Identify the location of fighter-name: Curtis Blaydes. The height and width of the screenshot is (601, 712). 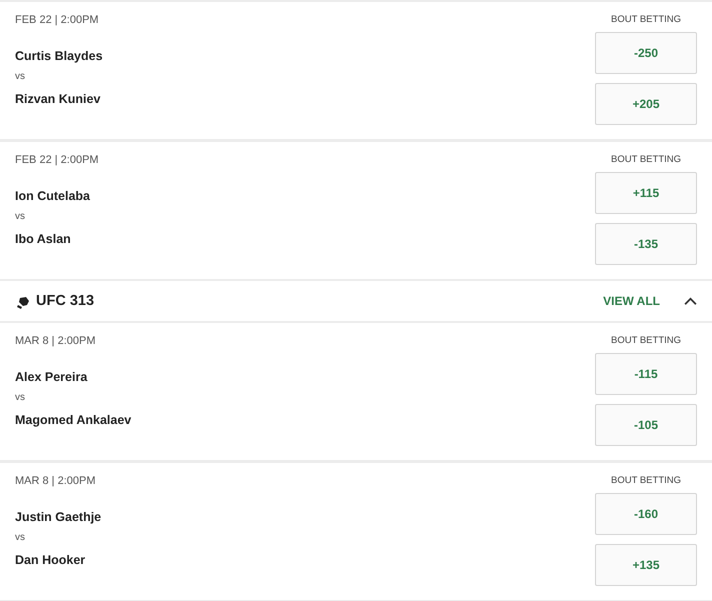
(59, 56).